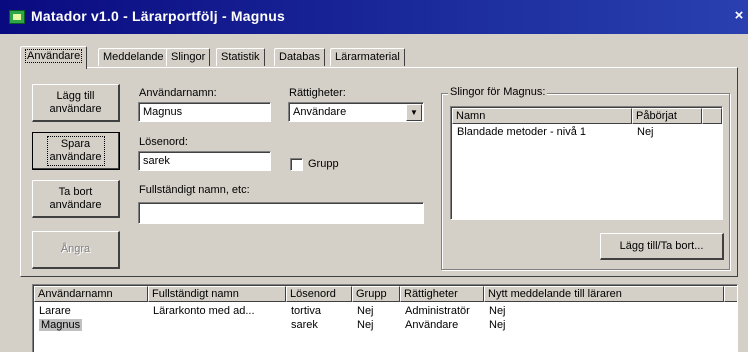 The height and width of the screenshot is (352, 748). What do you see at coordinates (17, 17) in the screenshot?
I see `matador-app-icon` at bounding box center [17, 17].